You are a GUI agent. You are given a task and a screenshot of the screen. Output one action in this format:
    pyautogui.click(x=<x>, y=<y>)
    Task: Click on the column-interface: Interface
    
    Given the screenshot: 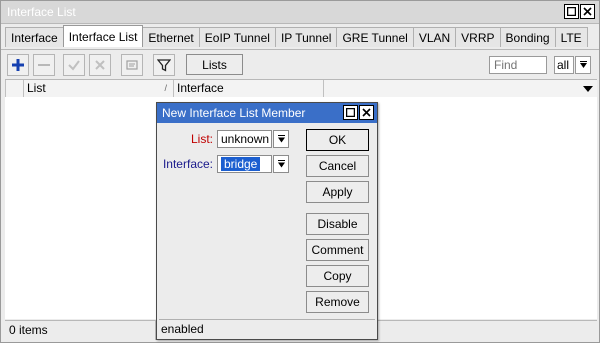 What is the action you would take?
    pyautogui.click(x=248, y=88)
    